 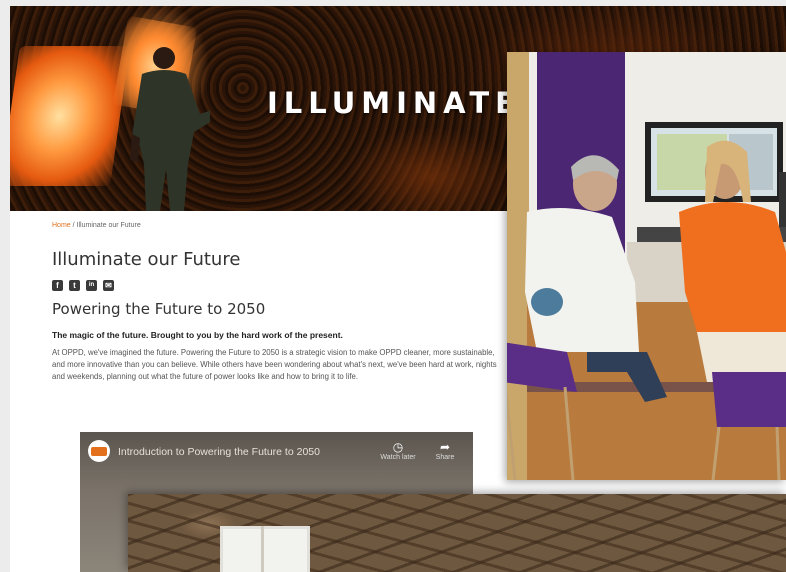 What do you see at coordinates (277, 285) in the screenshot?
I see `social-share-bar: f t in ✉` at bounding box center [277, 285].